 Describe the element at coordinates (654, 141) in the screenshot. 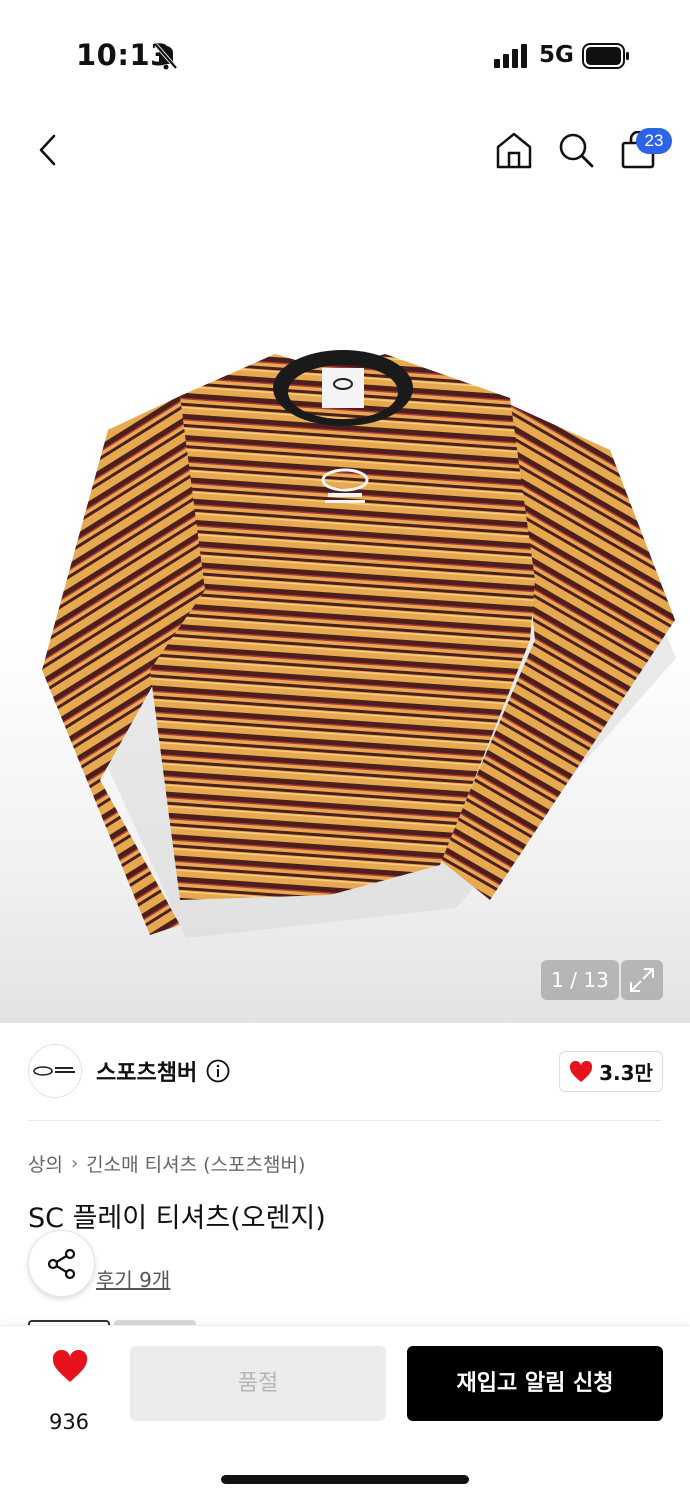

I see `cart-count-badge: 23` at that location.